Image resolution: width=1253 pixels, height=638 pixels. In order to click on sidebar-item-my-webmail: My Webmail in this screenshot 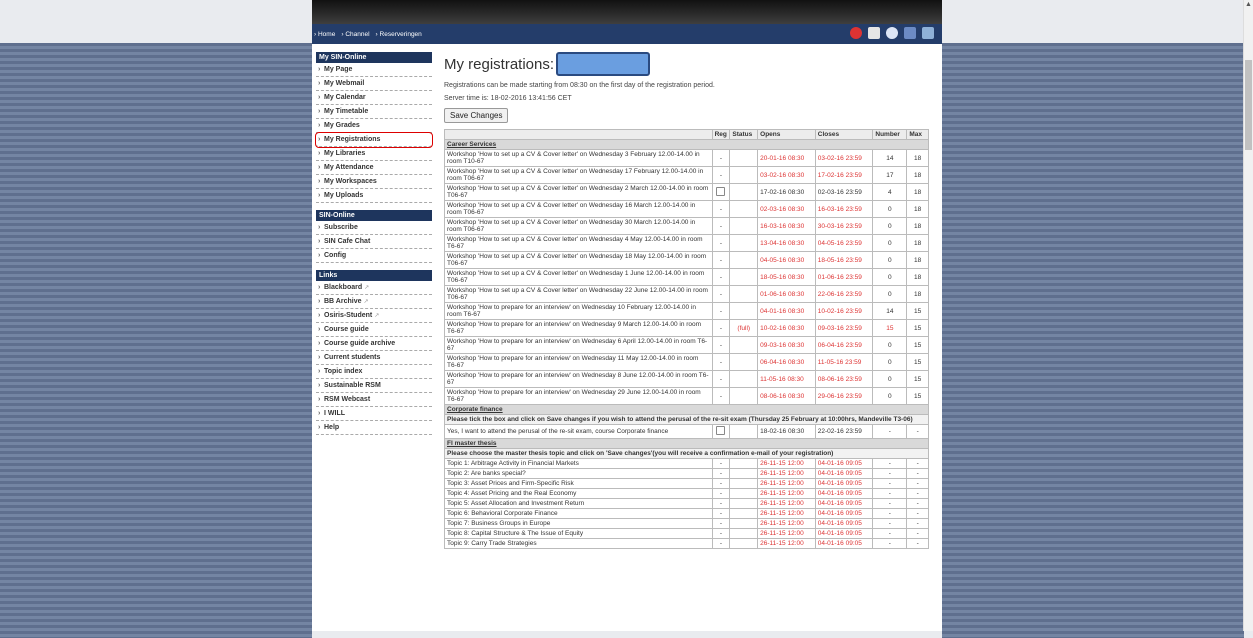, I will do `click(374, 84)`.